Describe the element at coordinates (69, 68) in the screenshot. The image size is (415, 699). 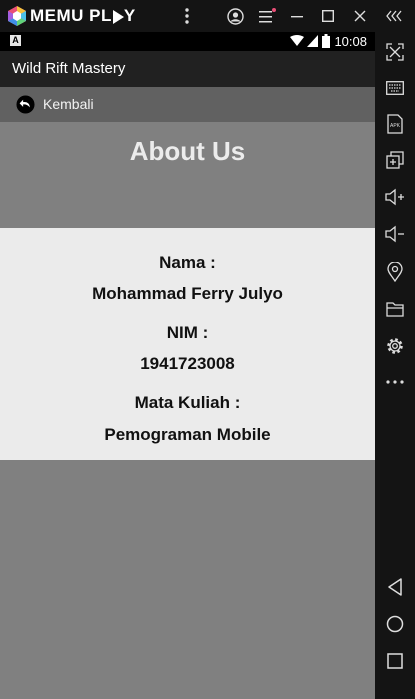
I see `app-title: Wild Rift Mastery` at that location.